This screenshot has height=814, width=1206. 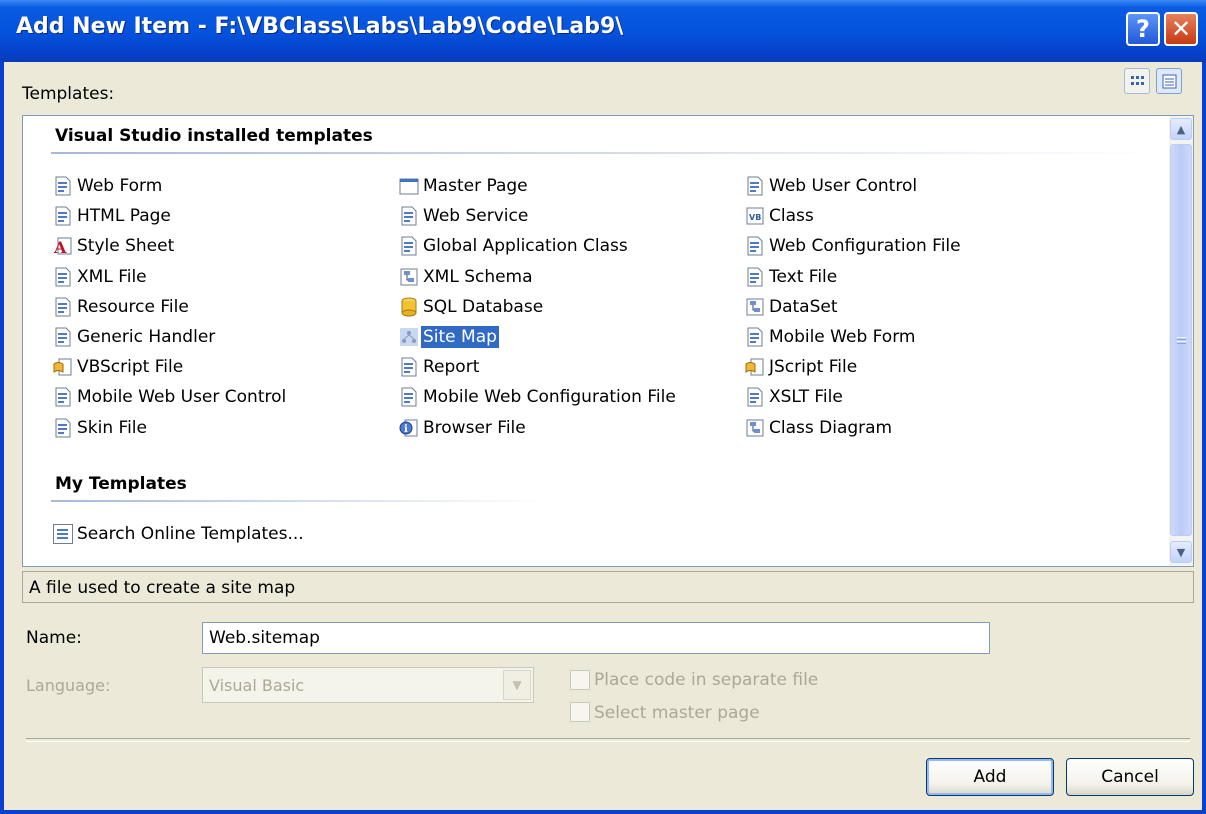 What do you see at coordinates (120, 186) in the screenshot?
I see `template-item-label: Web Form` at bounding box center [120, 186].